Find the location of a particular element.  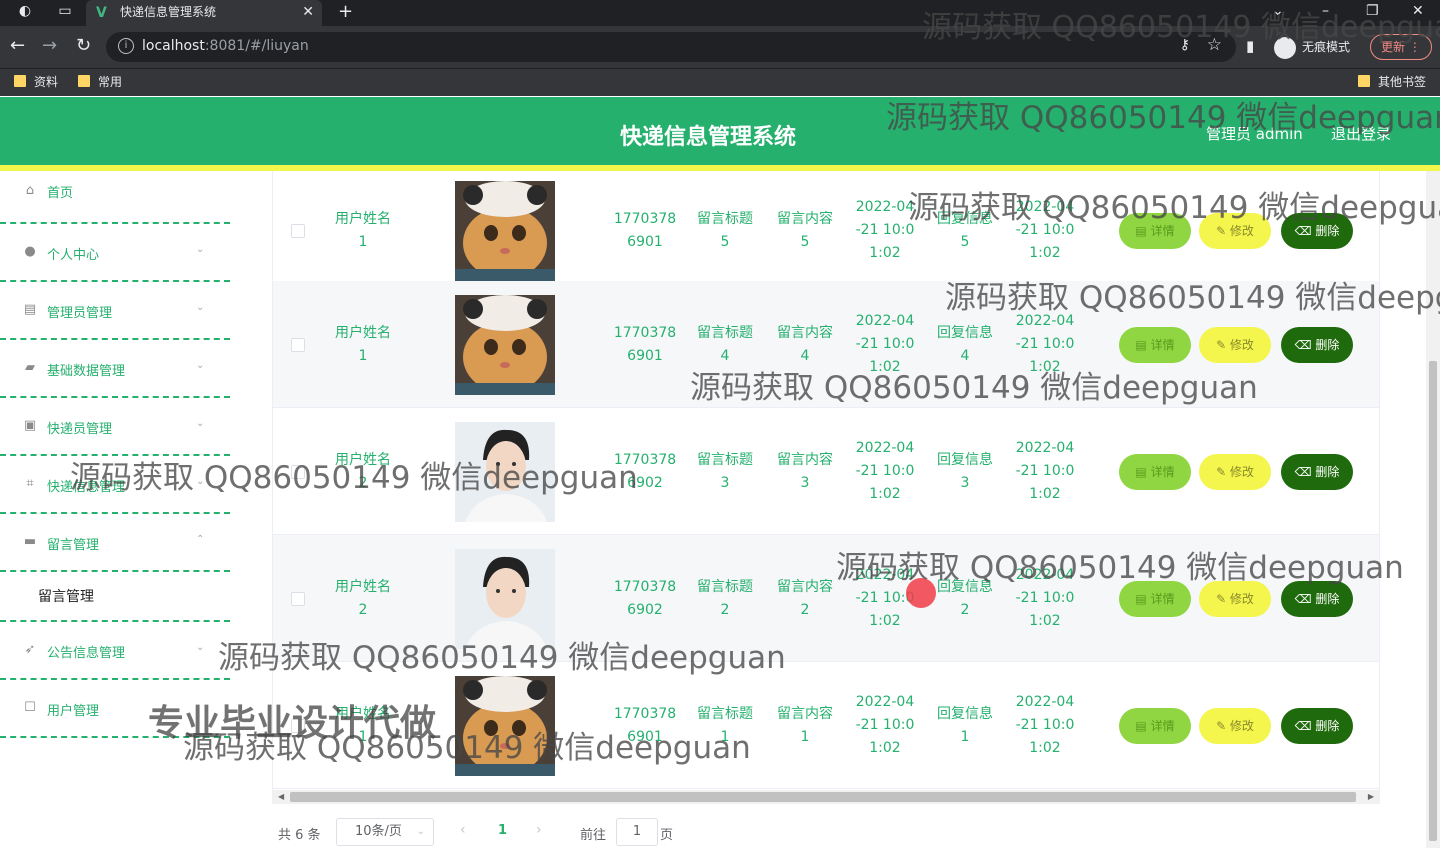

pagination: 共 6 条 10条/页 ⌄ ‹ 1 › 前往 1 页 is located at coordinates (826, 830).